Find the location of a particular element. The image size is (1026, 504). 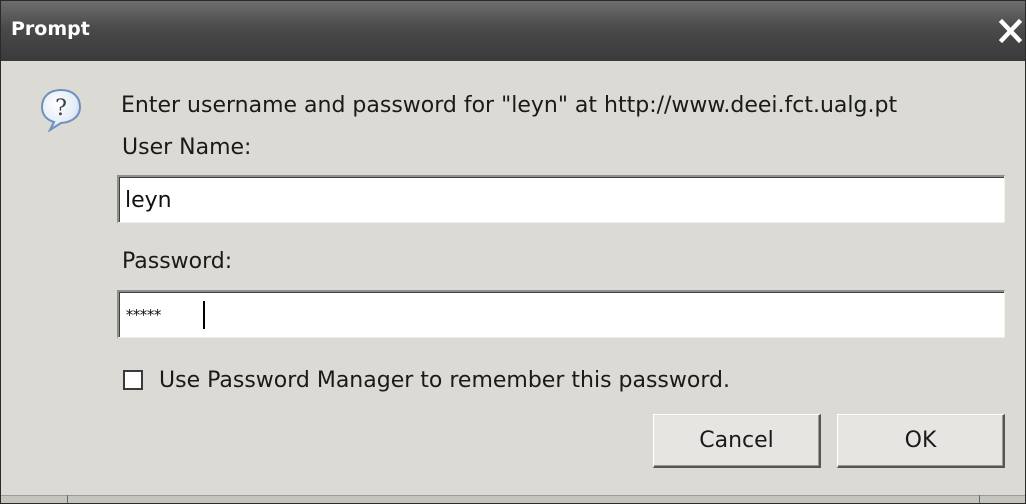

password-mask: ***** is located at coordinates (143, 315).